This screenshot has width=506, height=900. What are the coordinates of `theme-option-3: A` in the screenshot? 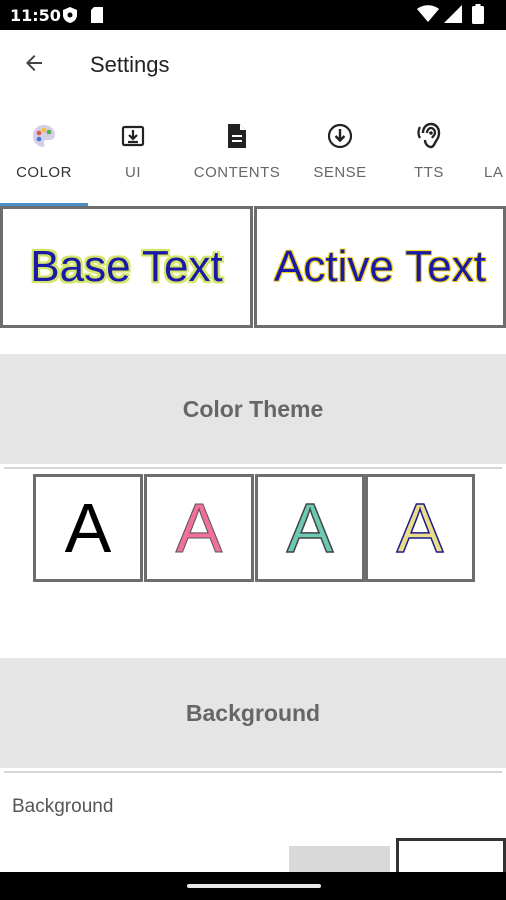 It's located at (310, 528).